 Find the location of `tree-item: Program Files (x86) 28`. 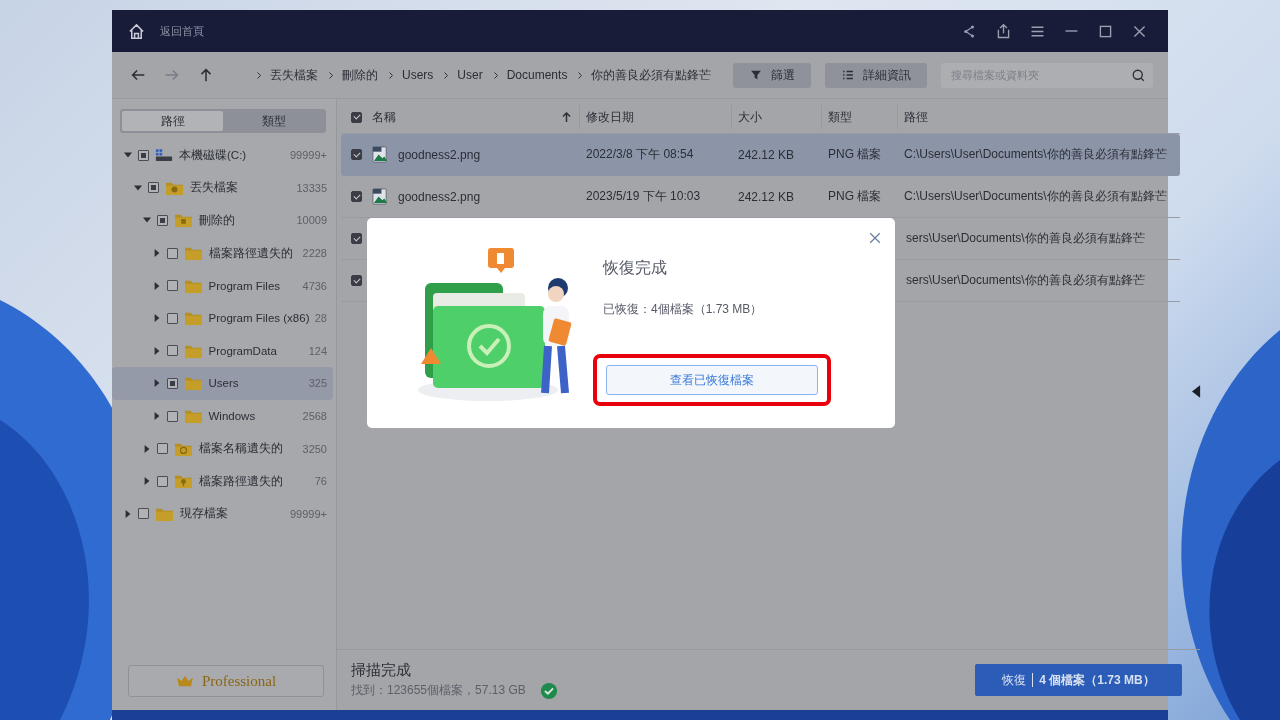

tree-item: Program Files (x86) 28 is located at coordinates (222, 318).